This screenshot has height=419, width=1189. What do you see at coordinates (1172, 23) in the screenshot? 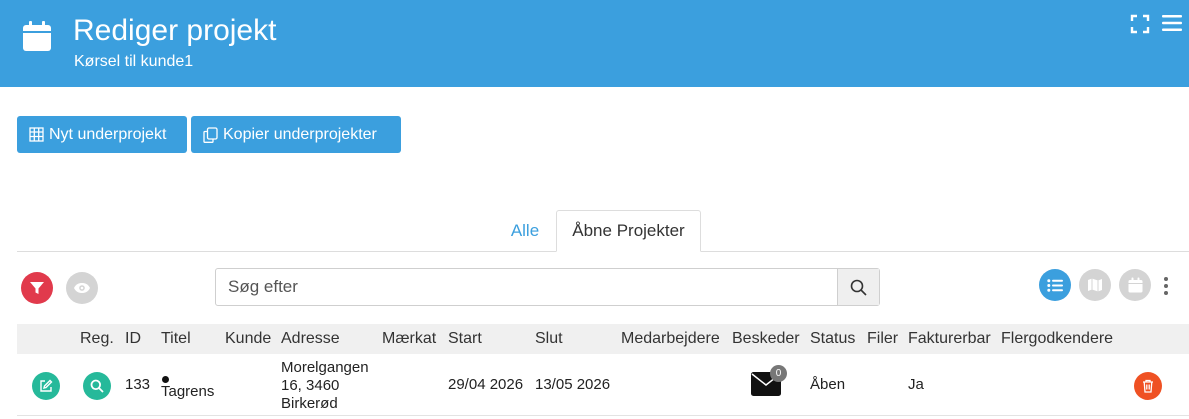
I see `menu-icon` at bounding box center [1172, 23].